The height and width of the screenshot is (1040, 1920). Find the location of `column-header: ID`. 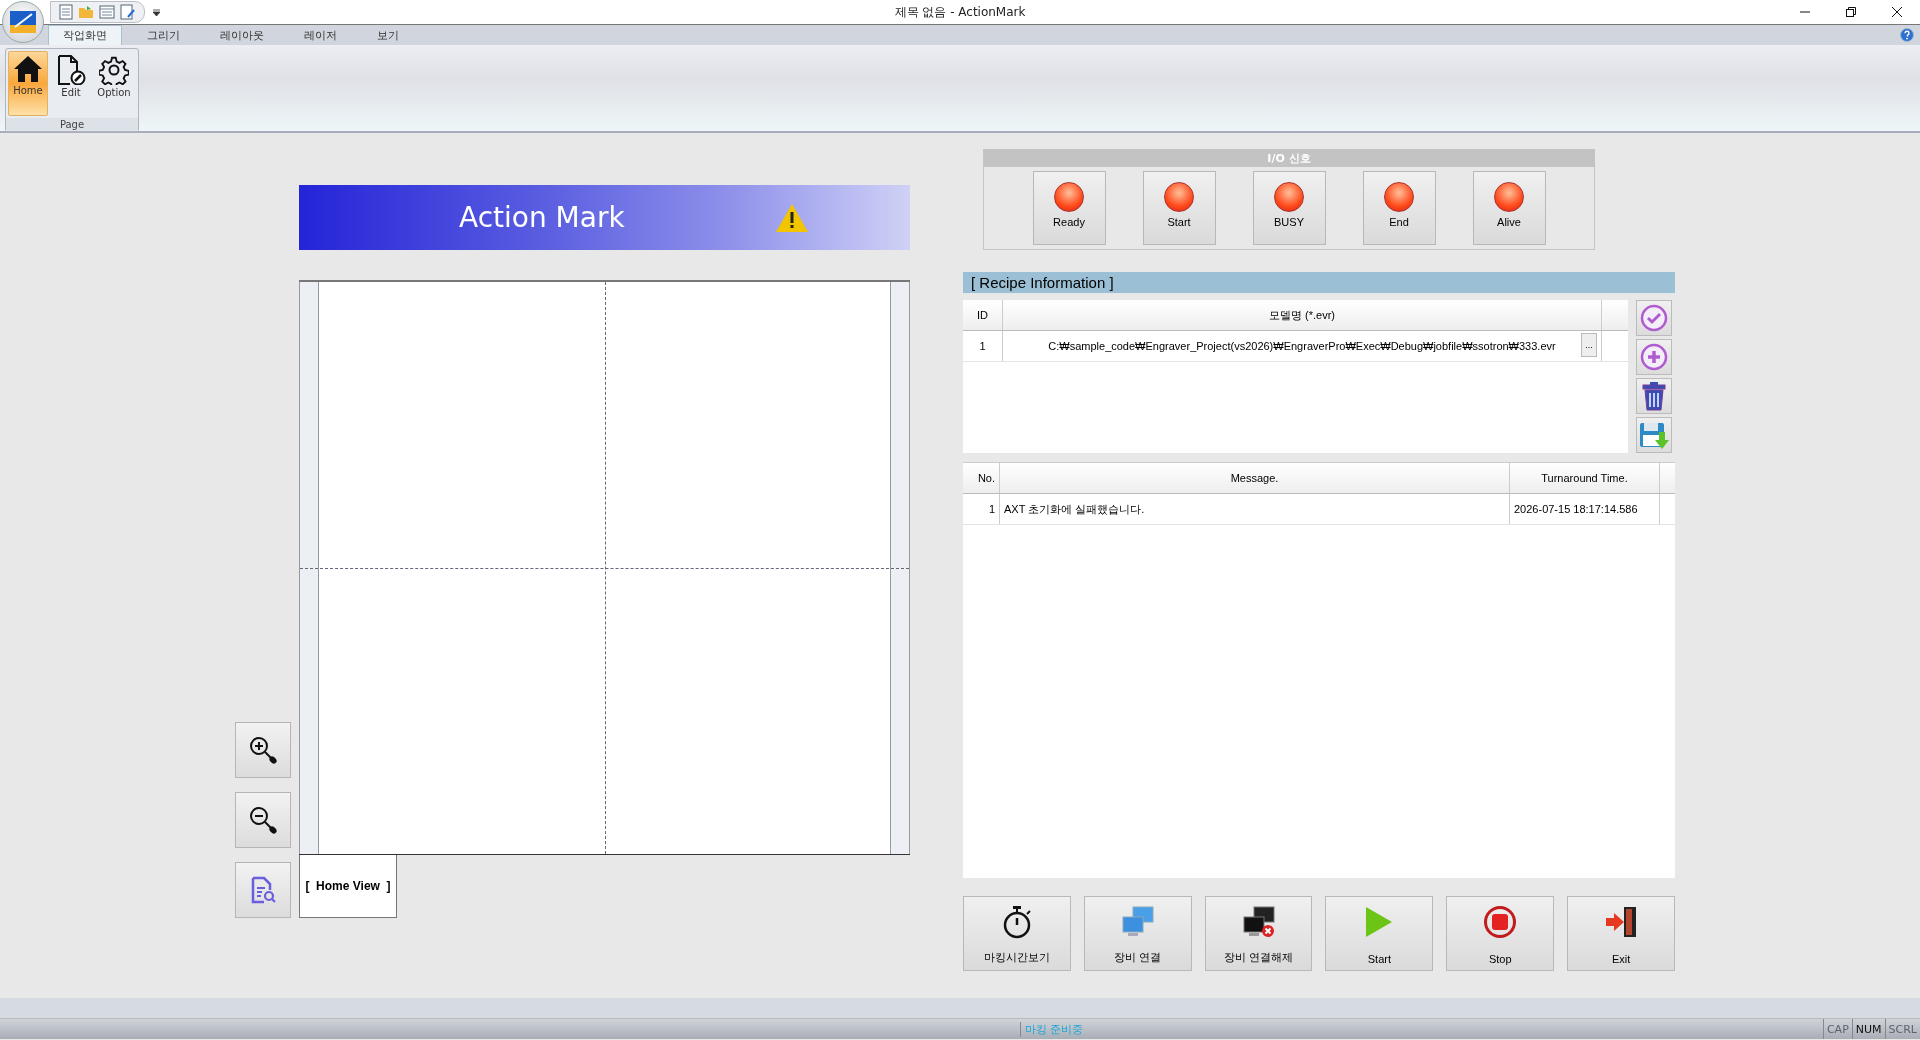

column-header: ID is located at coordinates (983, 315).